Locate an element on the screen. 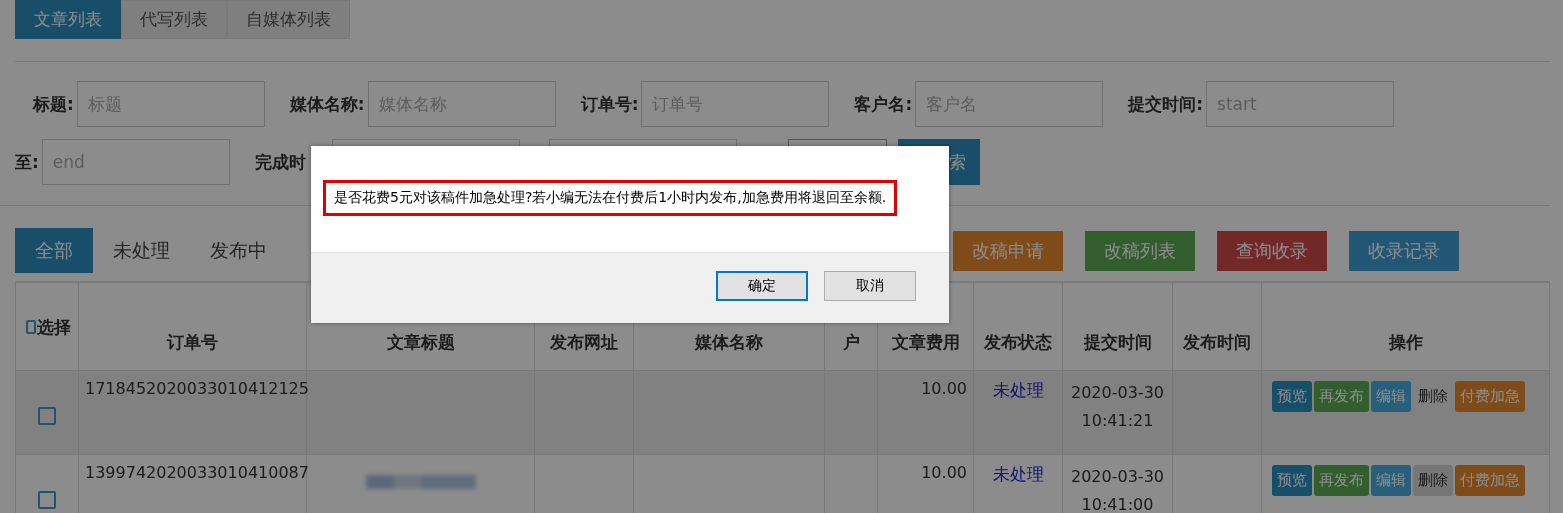 The height and width of the screenshot is (513, 1563). row-button: 删除 is located at coordinates (1433, 480).